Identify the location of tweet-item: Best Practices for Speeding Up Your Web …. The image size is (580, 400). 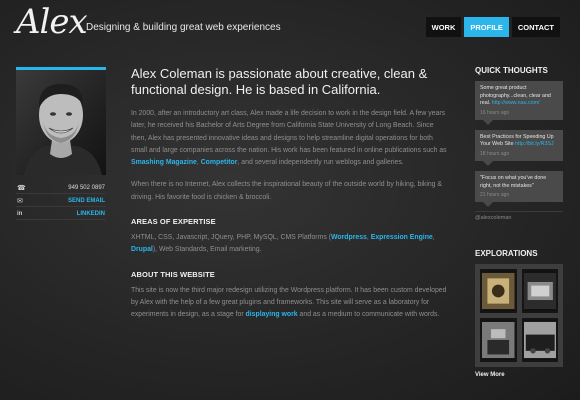
(519, 148).